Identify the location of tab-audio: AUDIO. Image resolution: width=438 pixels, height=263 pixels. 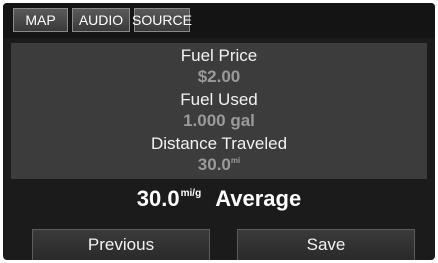
(101, 20).